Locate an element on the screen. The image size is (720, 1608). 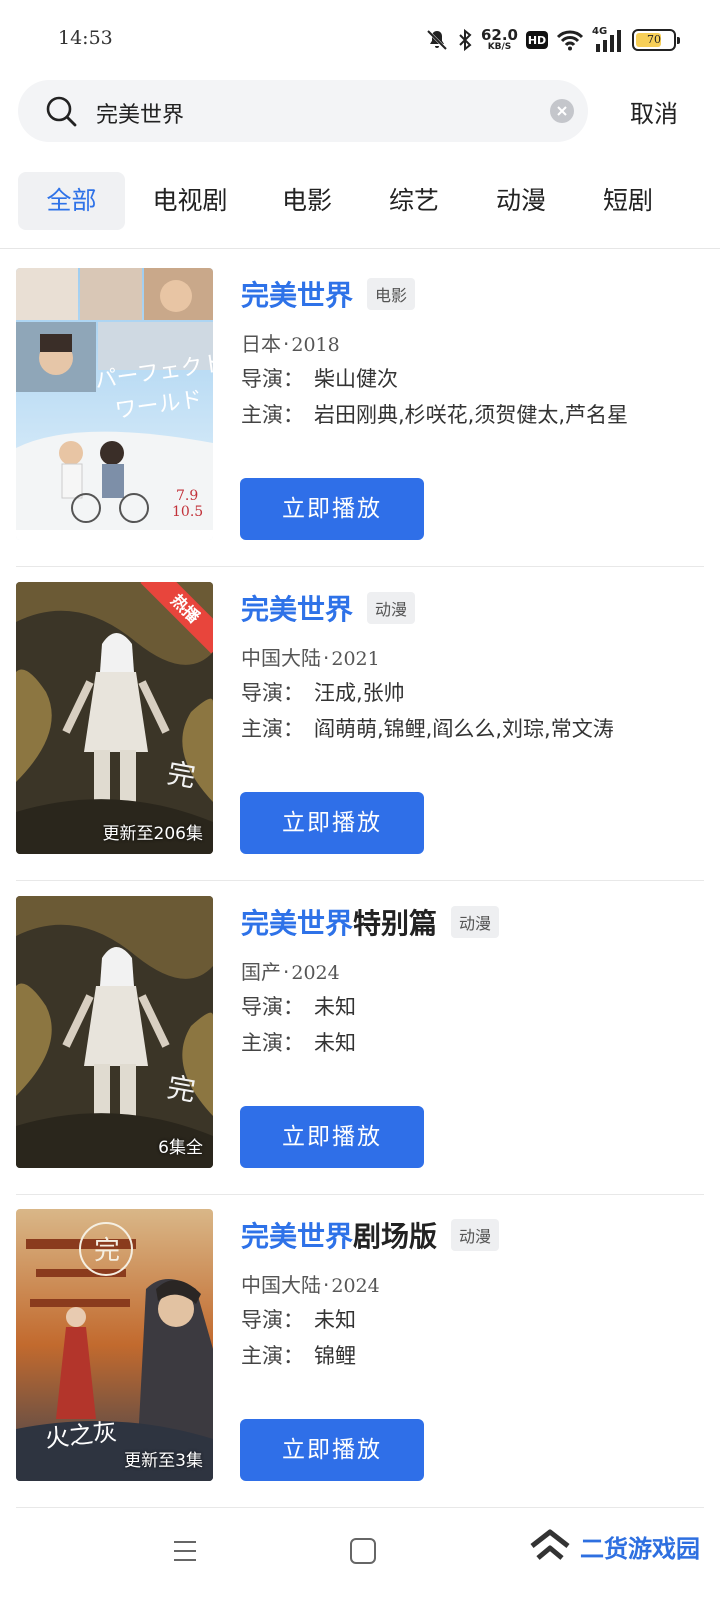
poster-image: 完 火之灰 更新至3集 is located at coordinates (114, 1345).